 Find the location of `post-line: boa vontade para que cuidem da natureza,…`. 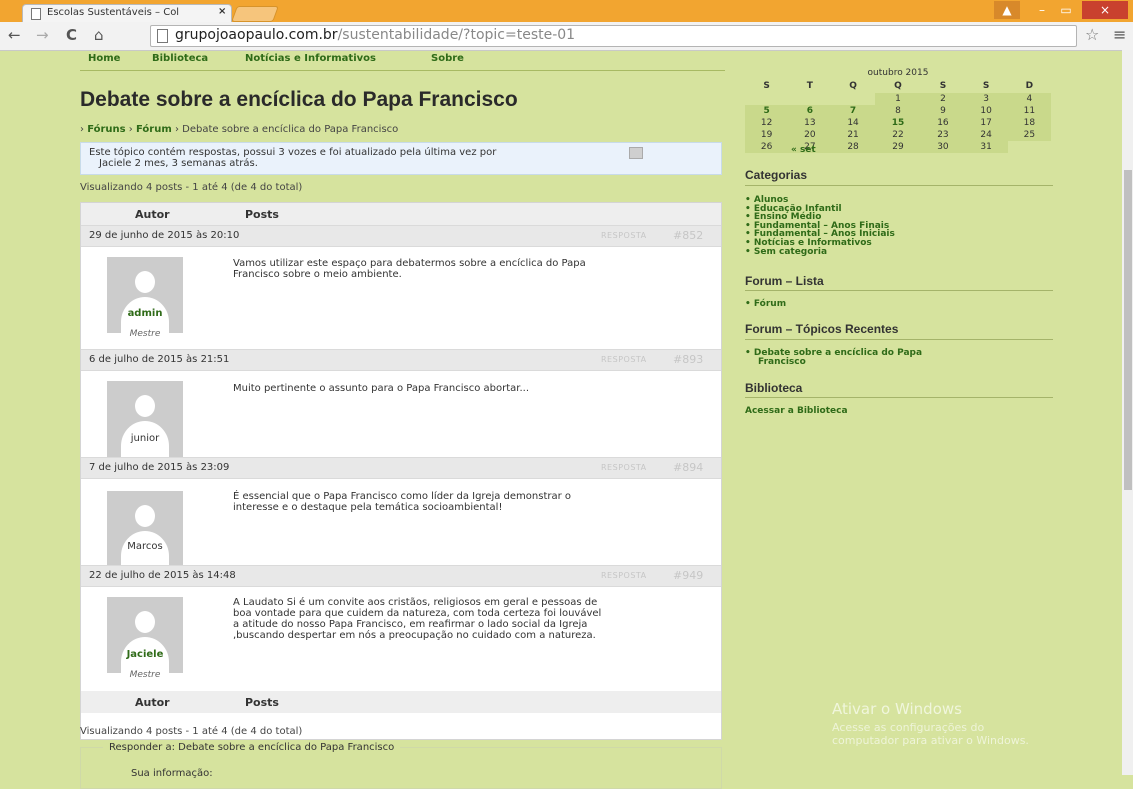

post-line: boa vontade para que cuidem da natureza,… is located at coordinates (417, 613).